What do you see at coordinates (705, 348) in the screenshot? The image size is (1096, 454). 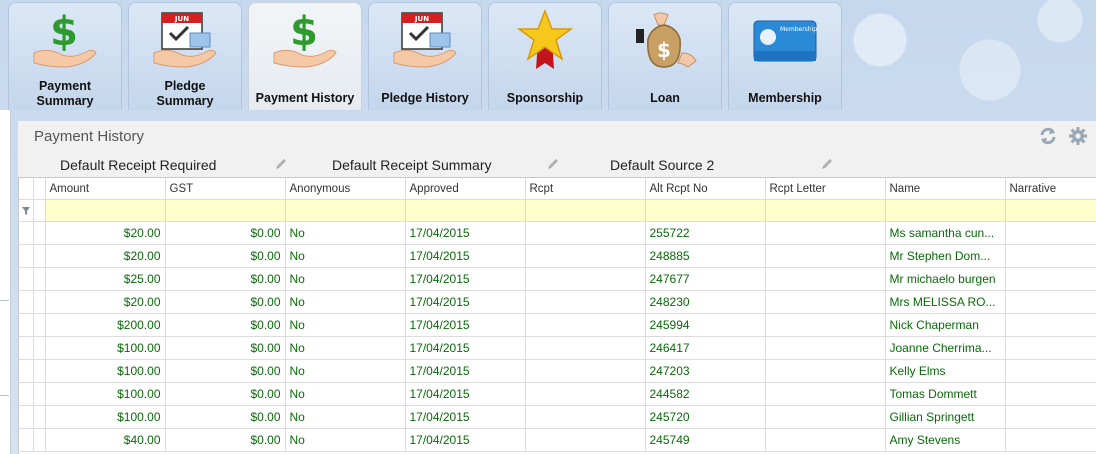 I see `cell-alt-rcpt-no: 246417` at bounding box center [705, 348].